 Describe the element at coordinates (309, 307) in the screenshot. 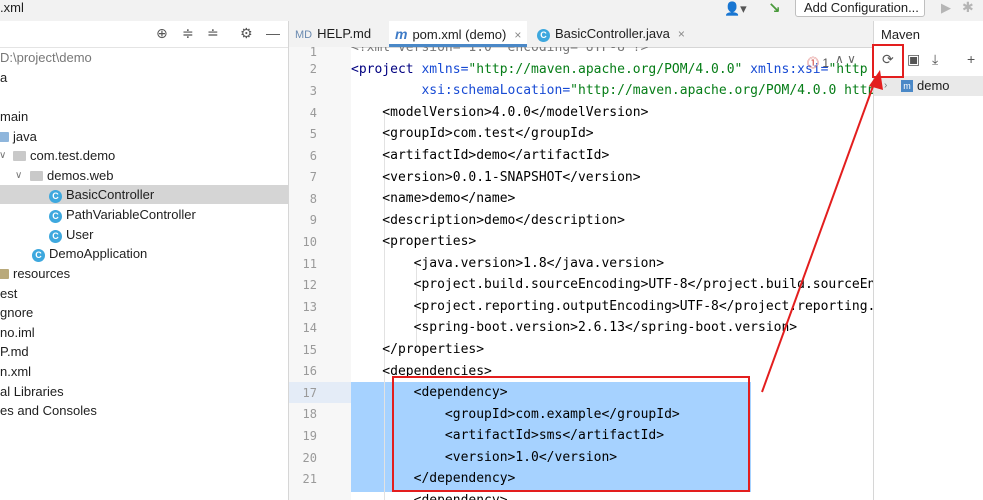

I see `line-number: 13` at that location.